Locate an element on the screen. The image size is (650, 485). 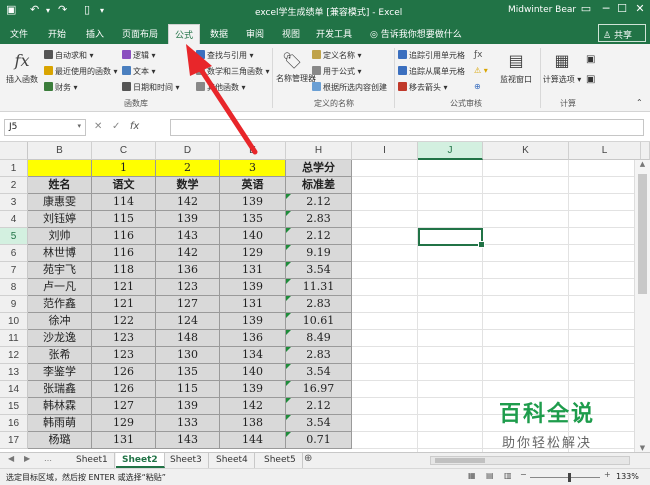
page-layout-view-icon: ▤ is located at coordinates (490, 475).